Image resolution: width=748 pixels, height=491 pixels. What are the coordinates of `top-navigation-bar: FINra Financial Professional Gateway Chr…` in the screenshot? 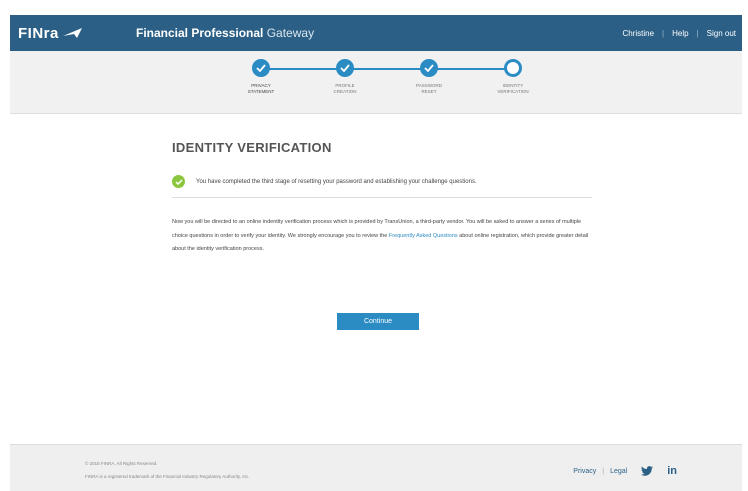 It's located at (376, 33).